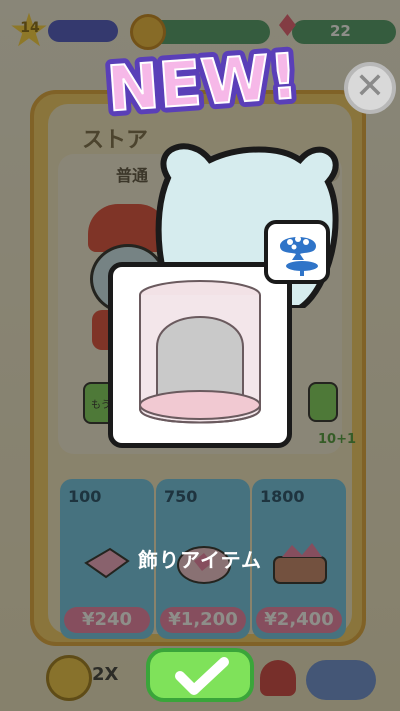 This screenshot has height=711, width=400. I want to click on confirm-button, so click(200, 675).